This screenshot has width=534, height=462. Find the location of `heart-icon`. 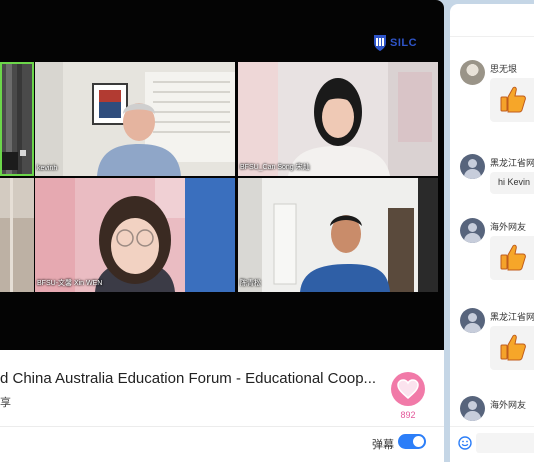

heart-icon is located at coordinates (408, 389).